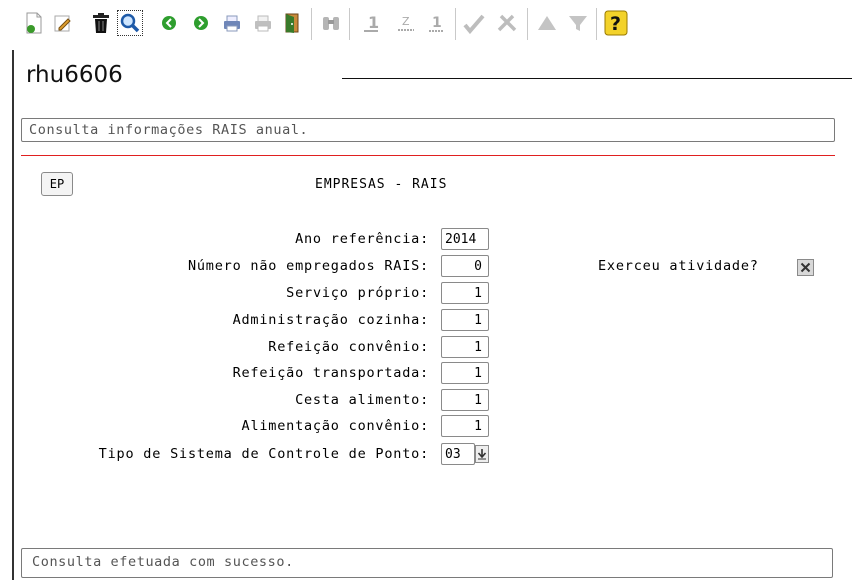 This screenshot has height=580, width=855. I want to click on tipo-sistema-ponto-combo: 03, so click(465, 454).